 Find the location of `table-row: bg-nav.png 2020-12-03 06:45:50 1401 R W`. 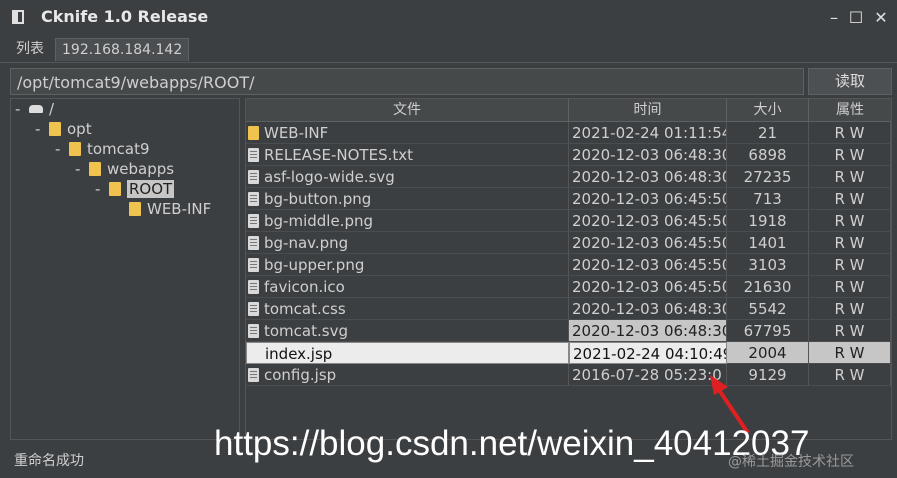

table-row: bg-nav.png 2020-12-03 06:45:50 1401 R W is located at coordinates (568, 243).